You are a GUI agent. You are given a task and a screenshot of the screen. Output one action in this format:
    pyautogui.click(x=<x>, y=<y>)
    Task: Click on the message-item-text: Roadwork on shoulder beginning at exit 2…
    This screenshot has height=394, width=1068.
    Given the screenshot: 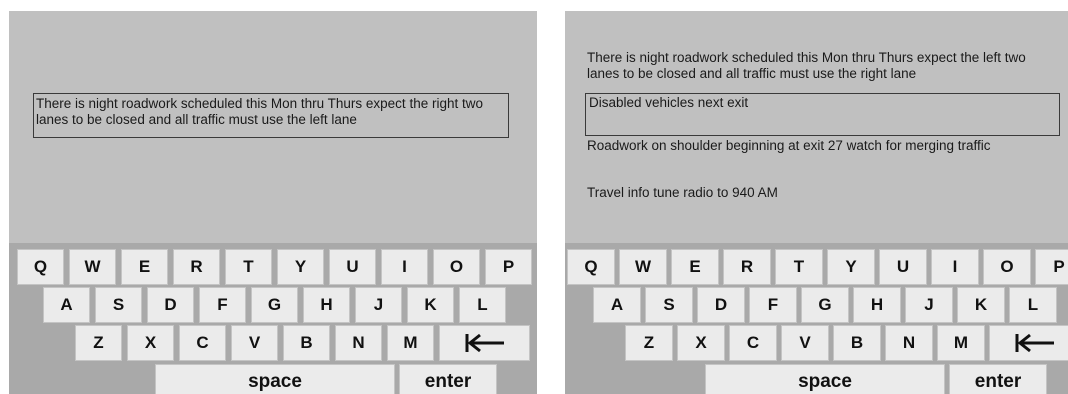 What is the action you would take?
    pyautogui.click(x=789, y=145)
    